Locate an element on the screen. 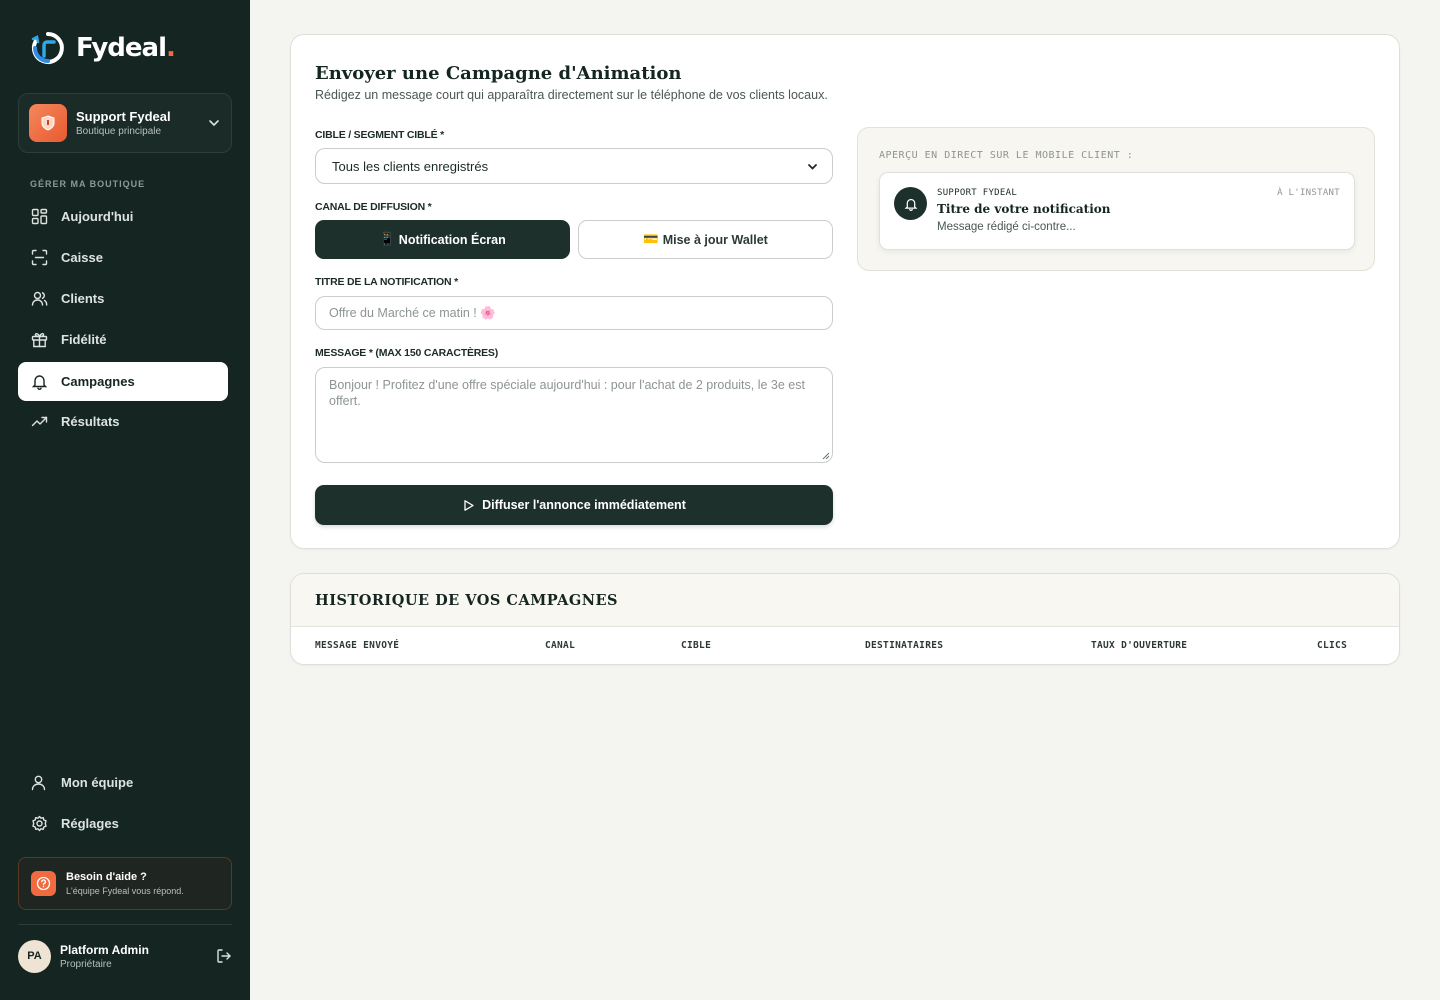  sidebar-item-aujourdhui: Aujourd'hui is located at coordinates (123, 216).